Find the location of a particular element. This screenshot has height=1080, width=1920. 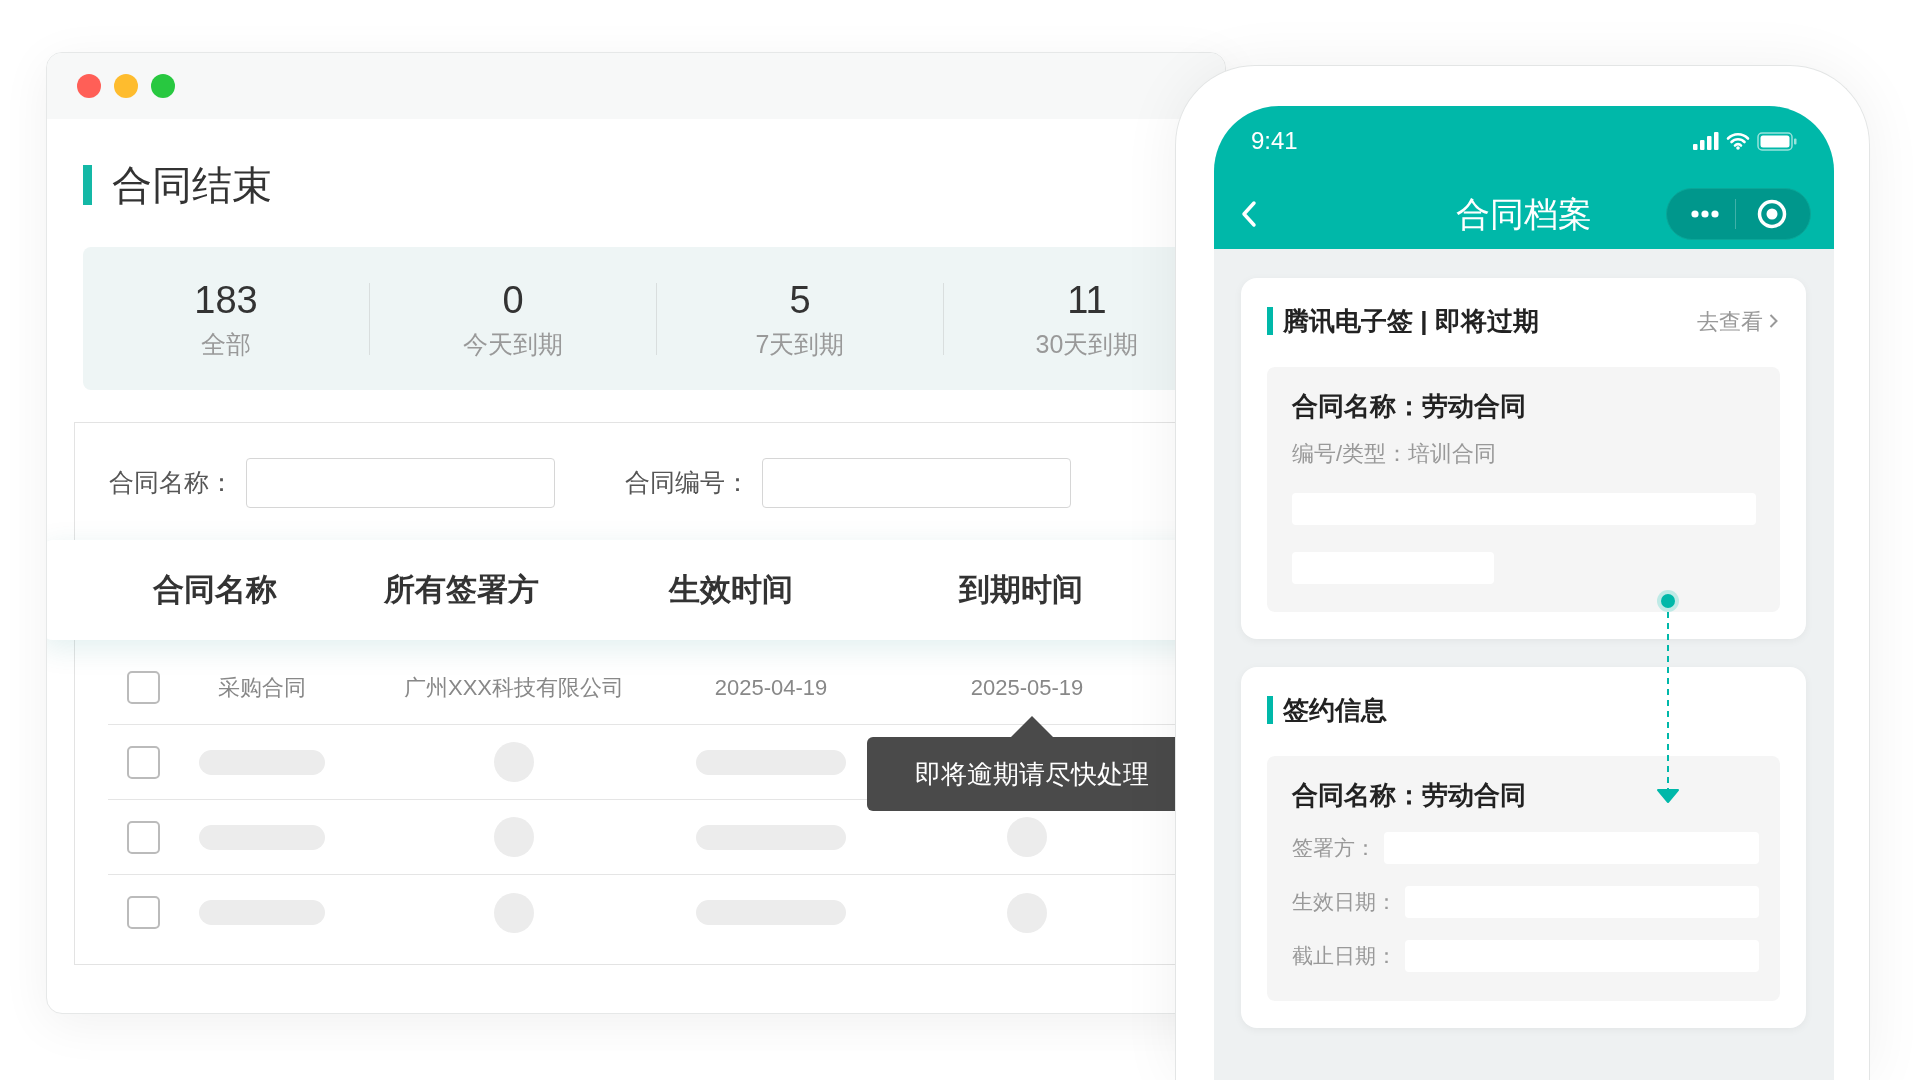

stat-label: 30天到期 is located at coordinates (1087, 344).